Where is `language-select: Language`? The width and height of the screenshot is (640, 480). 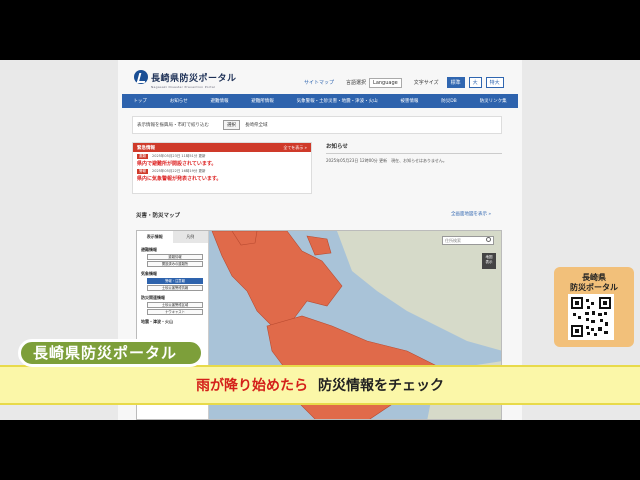
language-select: Language is located at coordinates (385, 82).